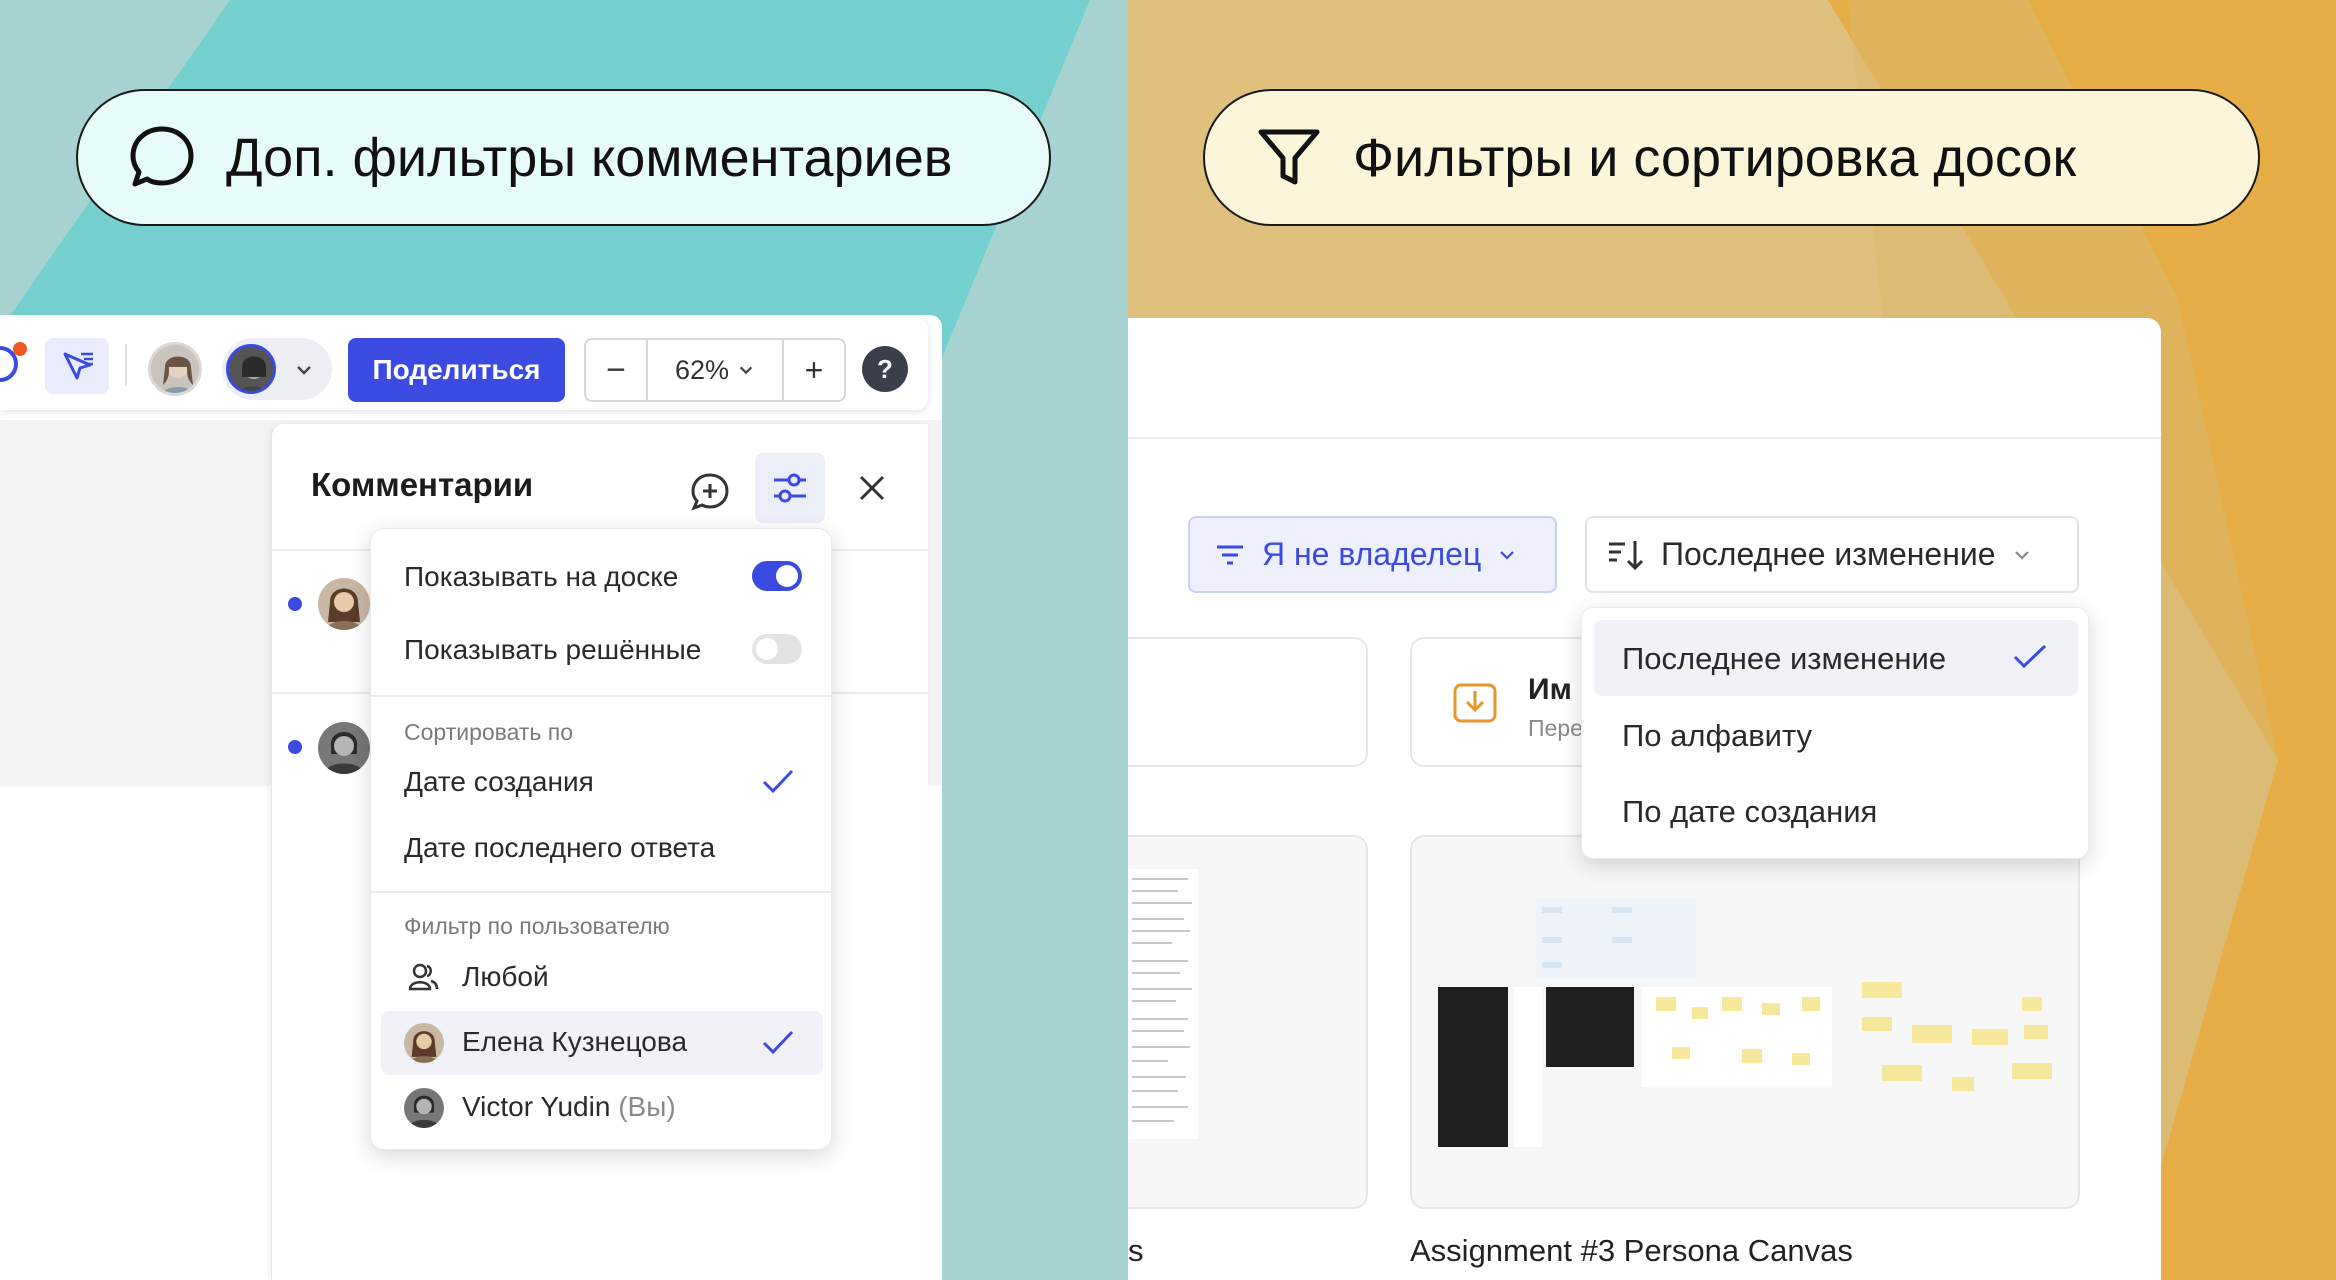 The width and height of the screenshot is (2336, 1280). What do you see at coordinates (1626, 555) in the screenshot?
I see `sort-icon` at bounding box center [1626, 555].